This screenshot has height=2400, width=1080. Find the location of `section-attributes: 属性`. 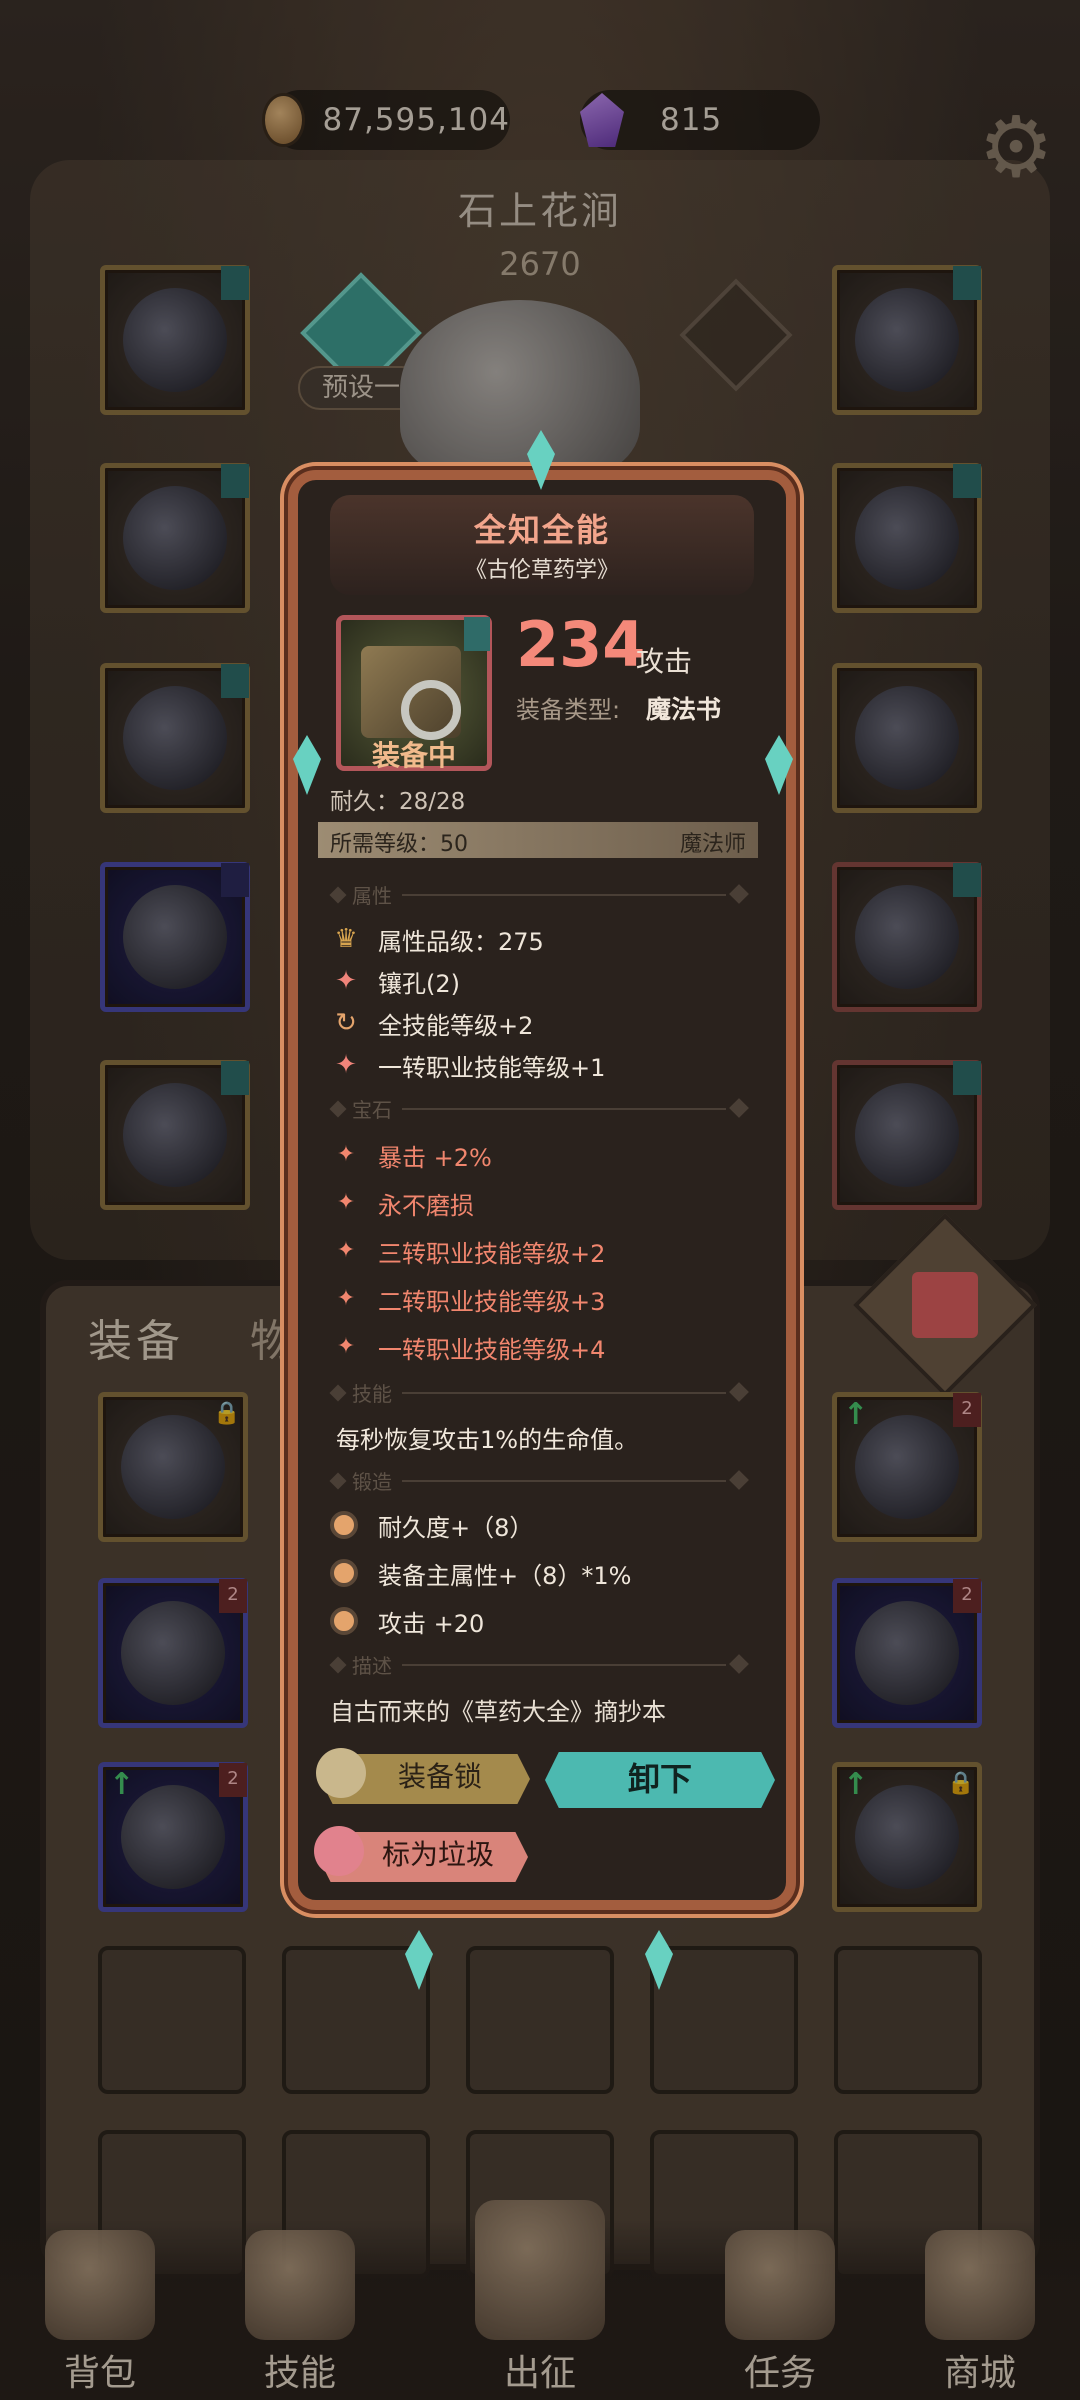

section-attributes: 属性 is located at coordinates (540, 895).